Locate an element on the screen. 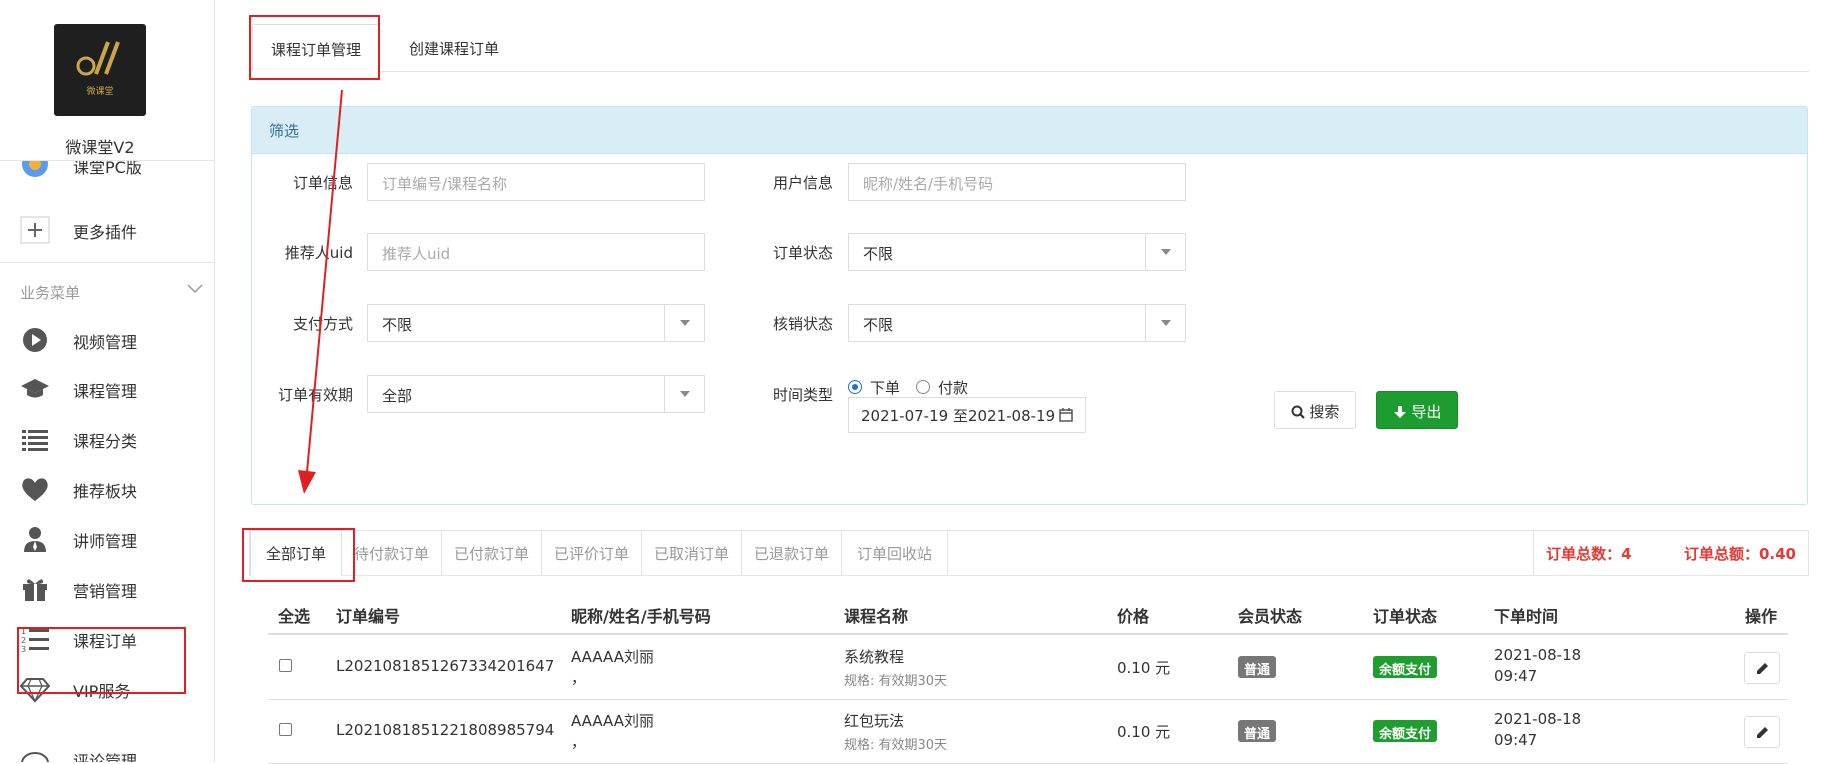 Image resolution: width=1823 pixels, height=764 pixels. nav-item-label: 课程分类 is located at coordinates (105, 441).